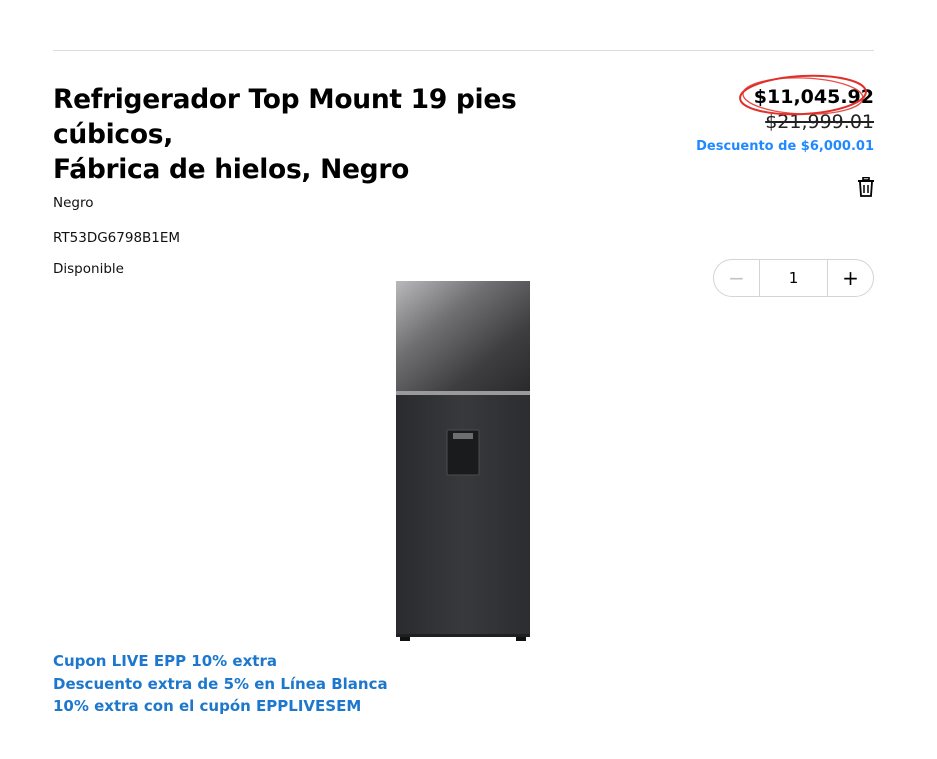  I want to click on top-divider, so click(463, 50).